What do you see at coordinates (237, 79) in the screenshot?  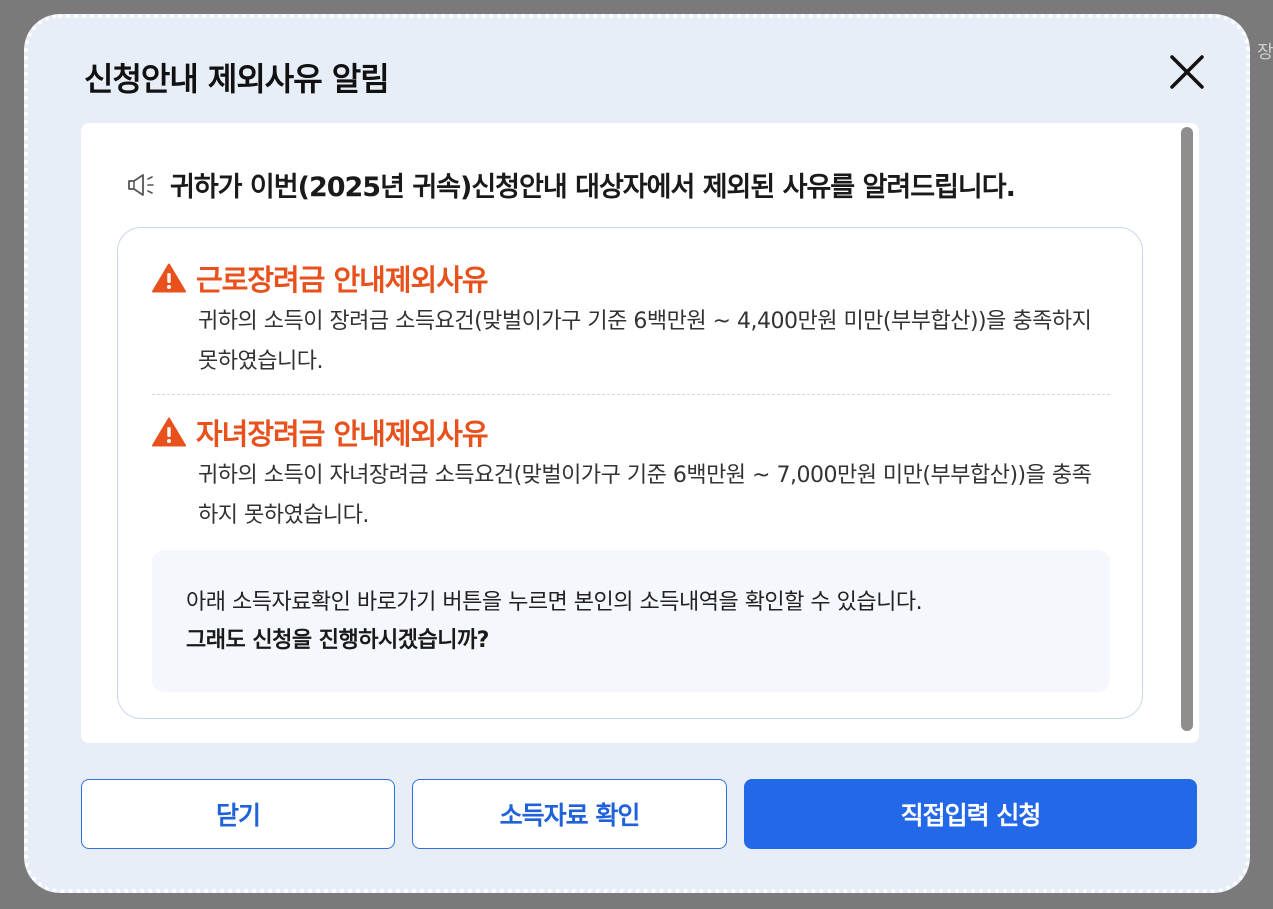 I see `modal-title: 신청안내 제외사유 알림` at bounding box center [237, 79].